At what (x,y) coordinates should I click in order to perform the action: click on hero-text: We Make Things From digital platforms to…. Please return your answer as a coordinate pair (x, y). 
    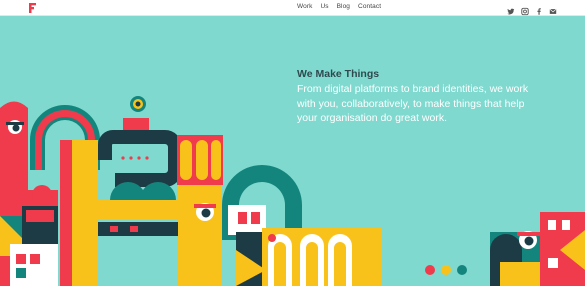
    Looking at the image, I should click on (422, 96).